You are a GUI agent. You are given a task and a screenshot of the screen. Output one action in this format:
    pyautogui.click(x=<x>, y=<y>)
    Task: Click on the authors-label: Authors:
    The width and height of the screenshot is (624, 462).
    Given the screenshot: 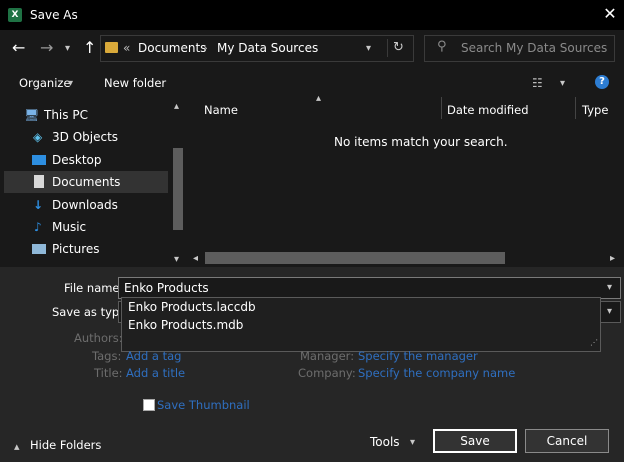 What is the action you would take?
    pyautogui.click(x=98, y=338)
    